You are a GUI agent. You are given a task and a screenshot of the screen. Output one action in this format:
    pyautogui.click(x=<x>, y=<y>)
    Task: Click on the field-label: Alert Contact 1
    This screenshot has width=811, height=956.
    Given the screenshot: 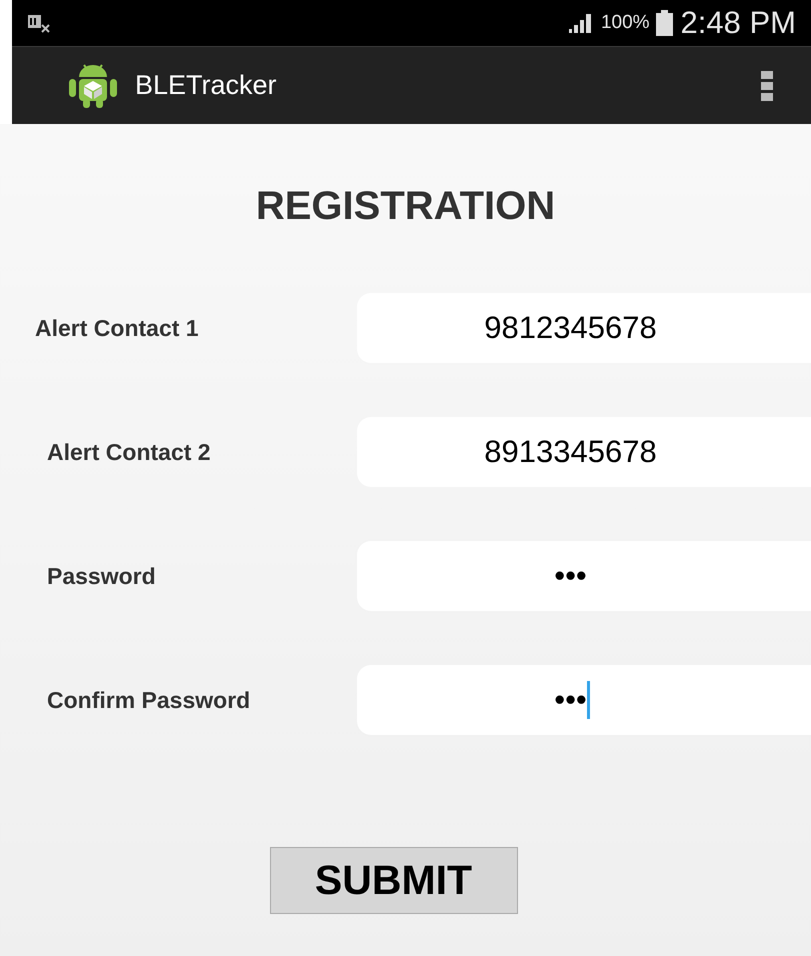 What is the action you would take?
    pyautogui.click(x=117, y=328)
    